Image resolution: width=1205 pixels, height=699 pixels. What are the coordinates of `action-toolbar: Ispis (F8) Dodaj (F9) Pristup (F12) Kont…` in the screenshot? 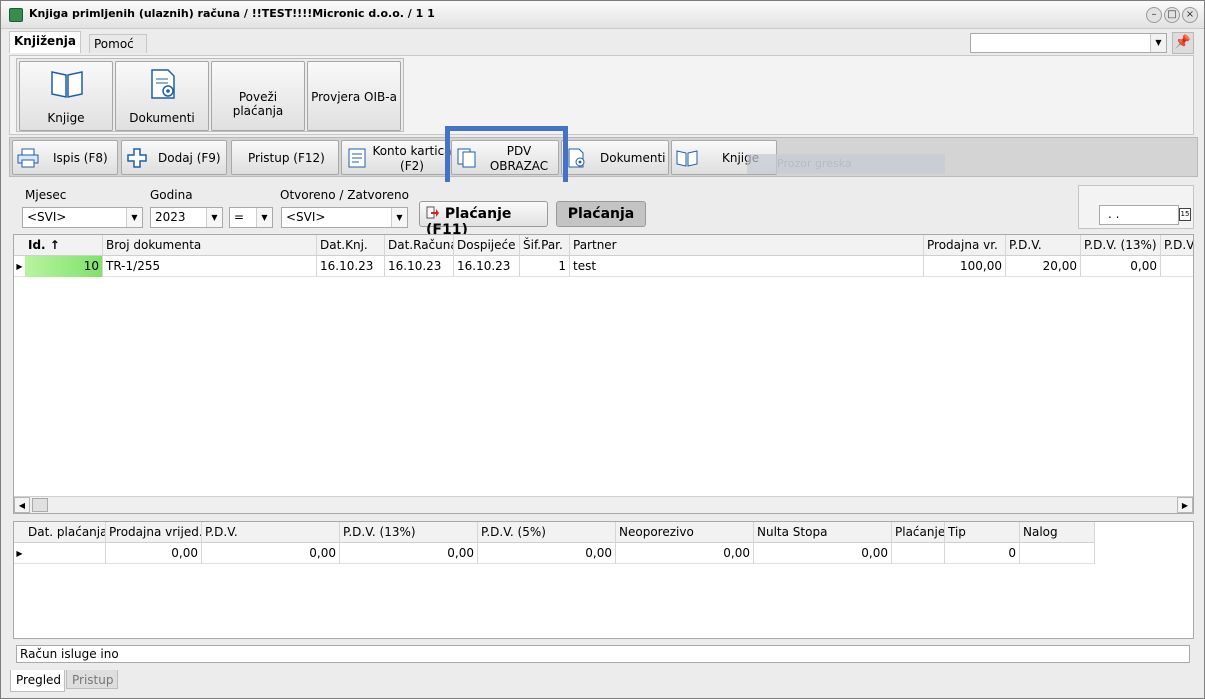 It's located at (603, 157).